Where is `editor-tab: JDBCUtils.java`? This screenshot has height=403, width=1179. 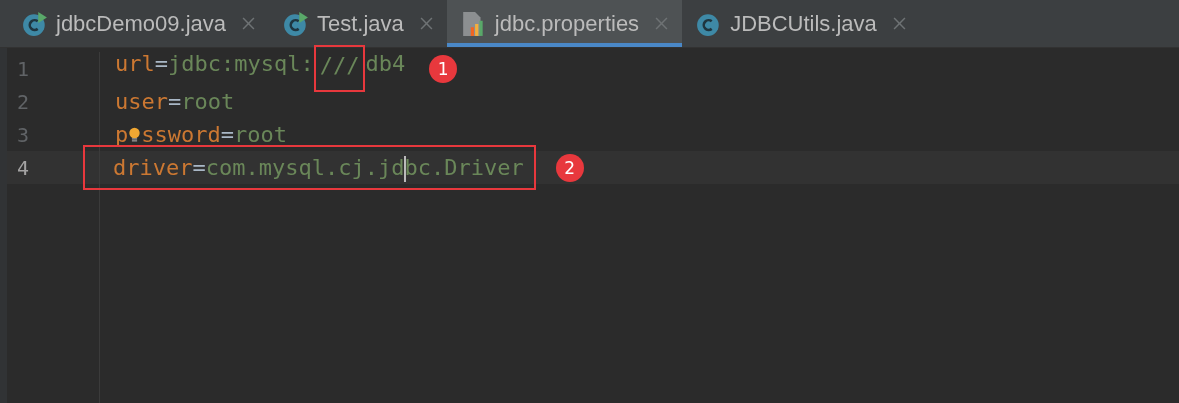
editor-tab: JDBCUtils.java is located at coordinates (801, 23).